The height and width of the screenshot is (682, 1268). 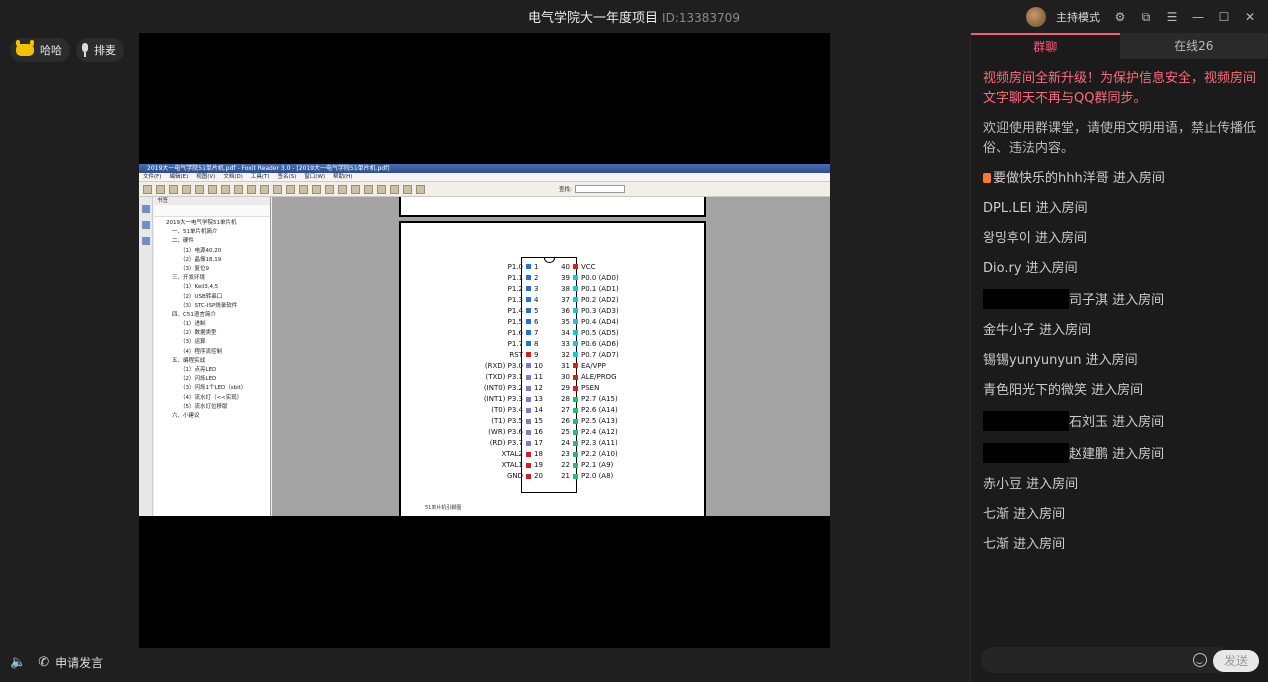 What do you see at coordinates (1007, 208) in the screenshot?
I see `join-user-name: DPL.LEI` at bounding box center [1007, 208].